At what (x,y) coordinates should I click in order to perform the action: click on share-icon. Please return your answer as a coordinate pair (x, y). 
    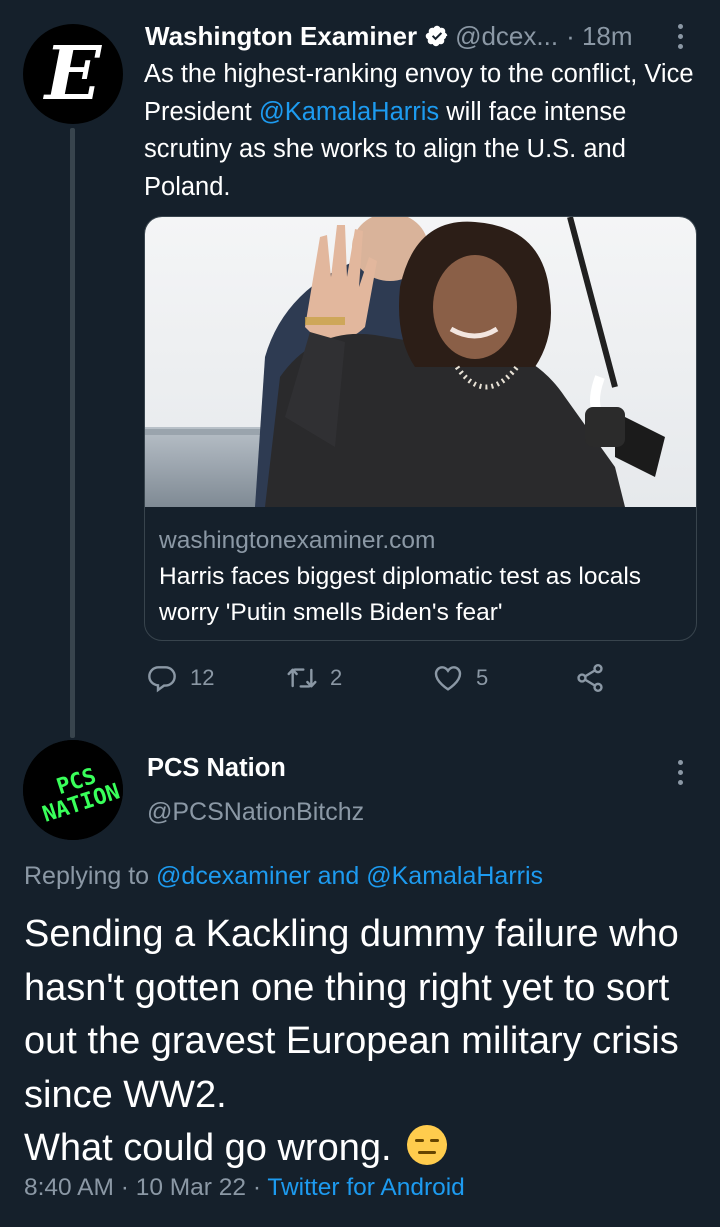
    Looking at the image, I should click on (590, 678).